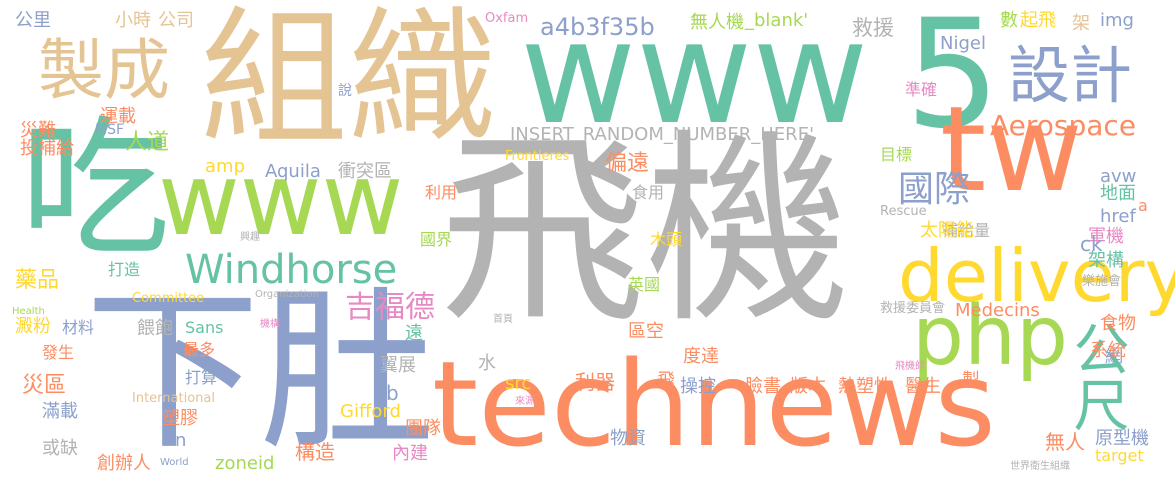  I want to click on word-jia: 架, so click(1081, 23).